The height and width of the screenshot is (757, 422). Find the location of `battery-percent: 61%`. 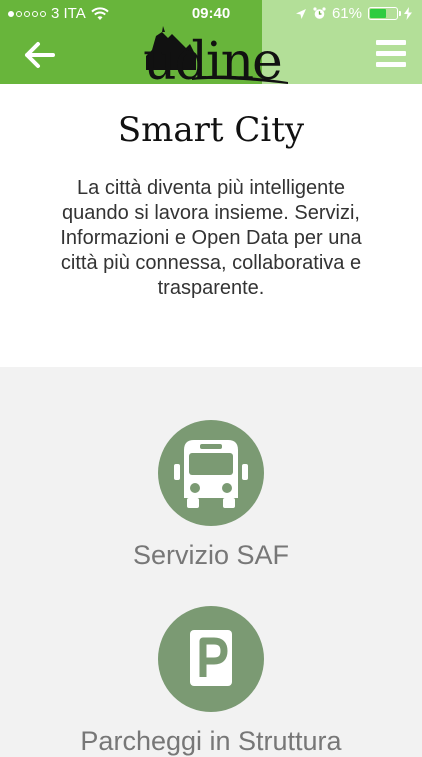

battery-percent: 61% is located at coordinates (346, 13).